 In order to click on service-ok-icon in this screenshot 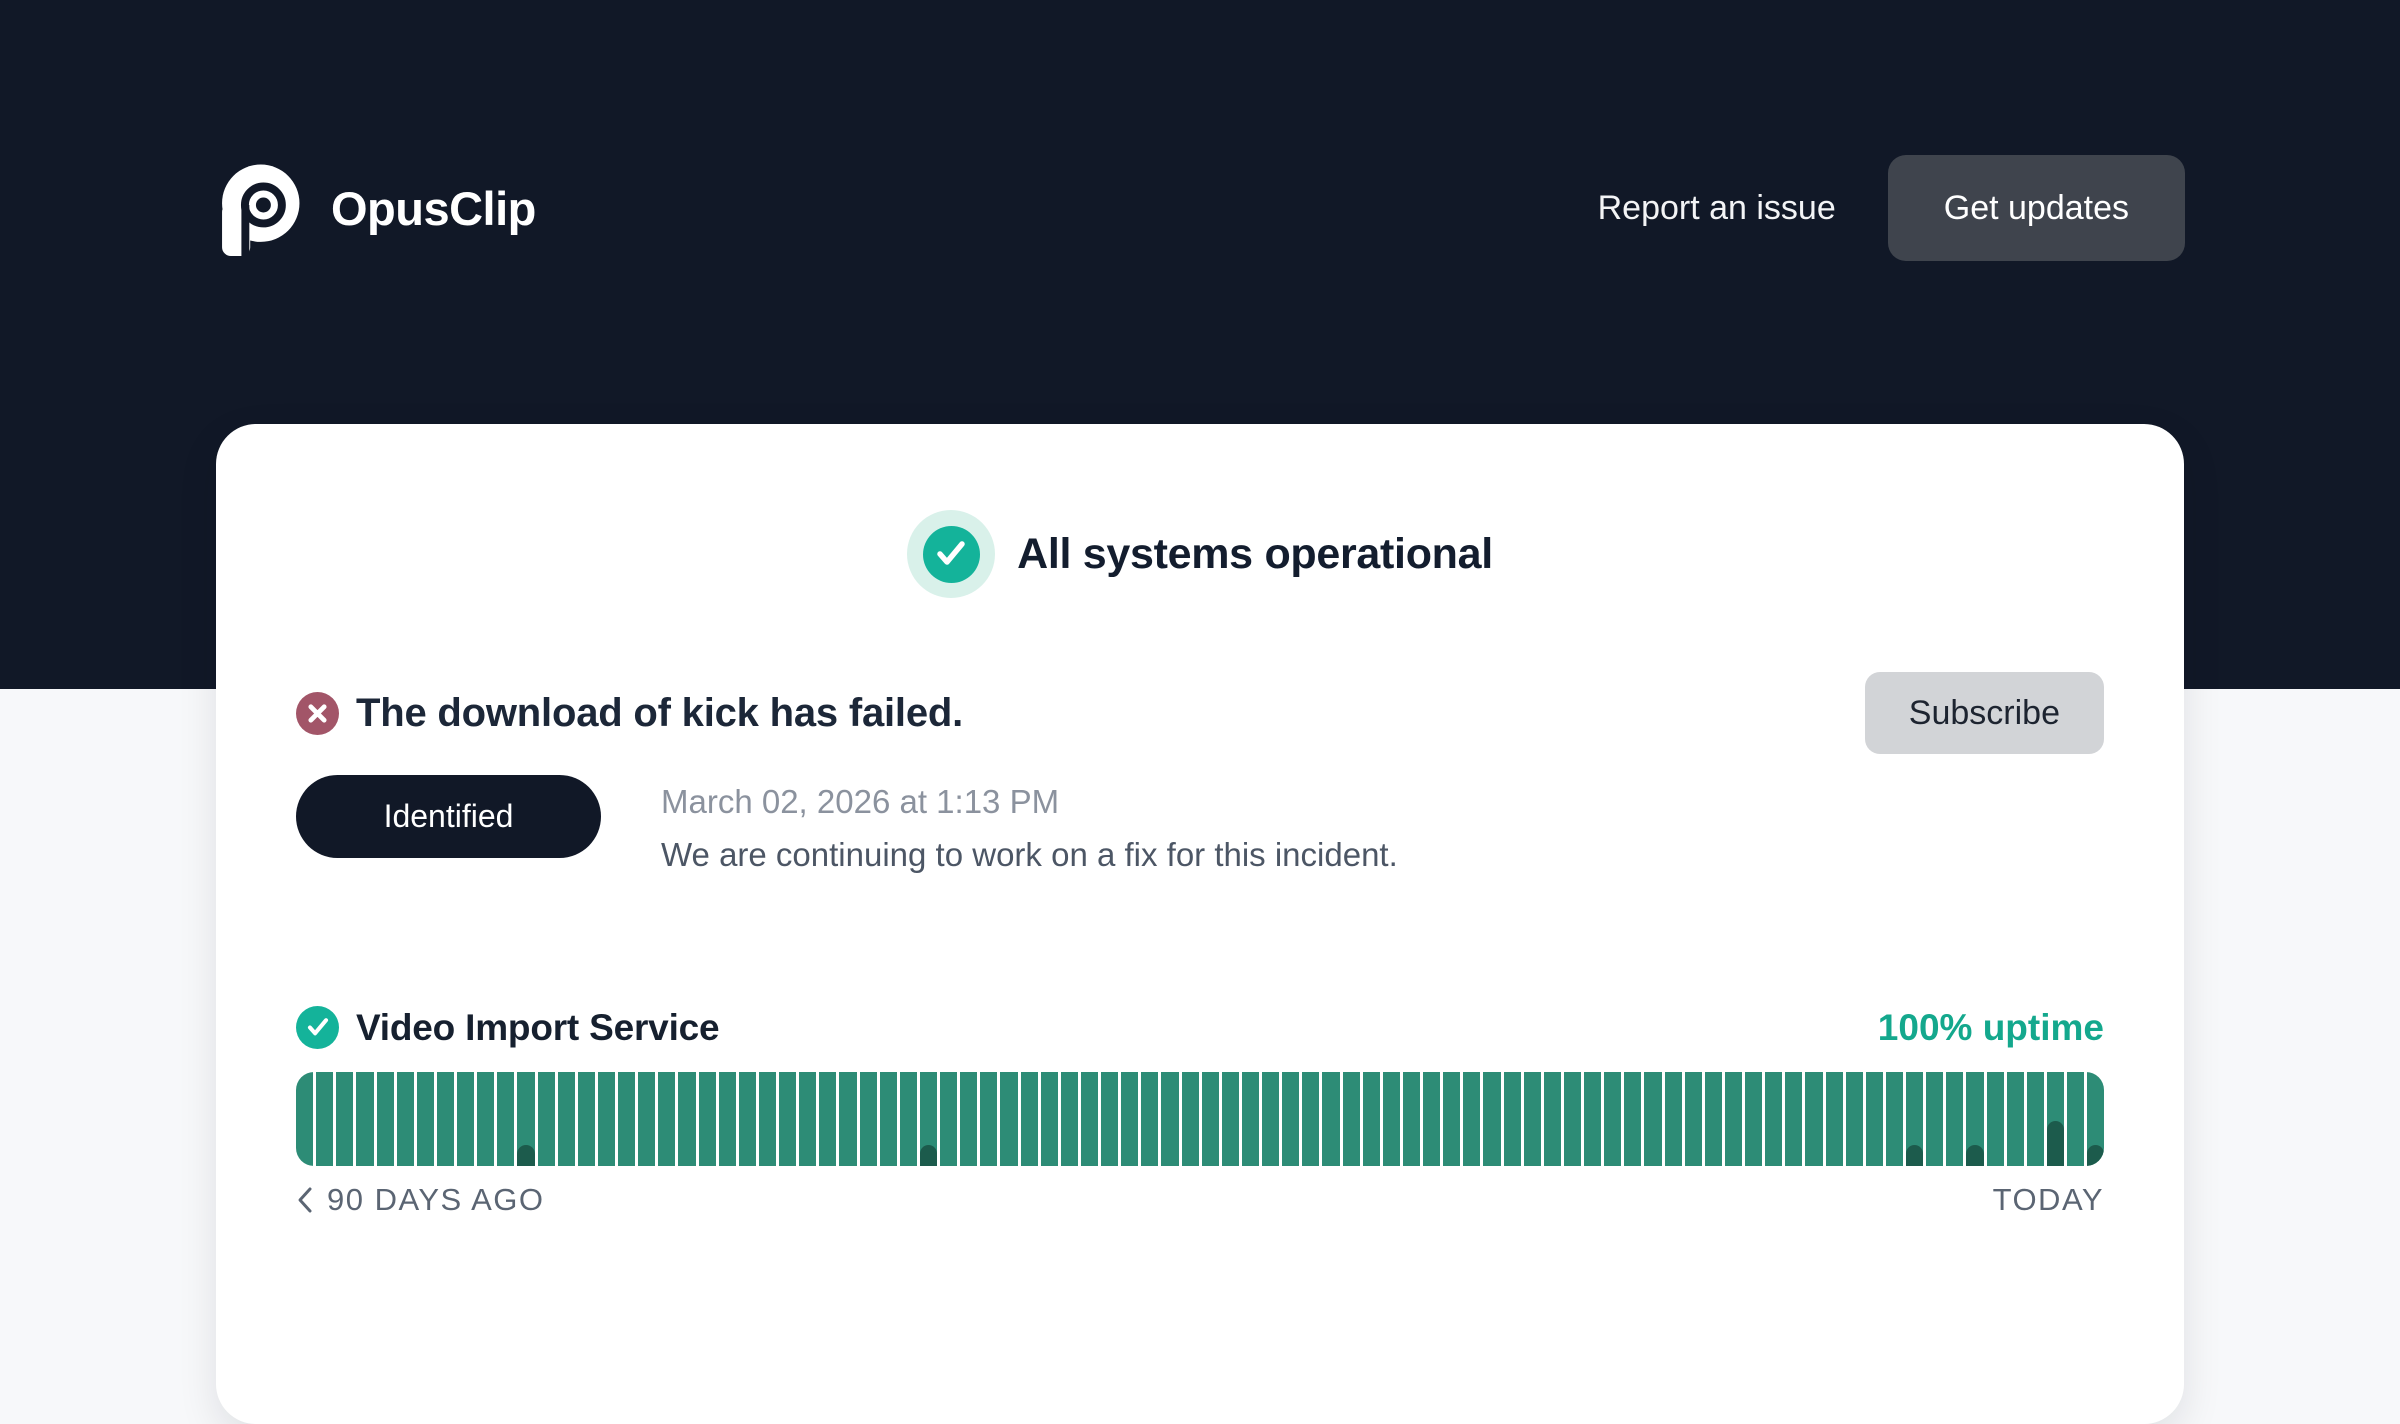, I will do `click(317, 1027)`.